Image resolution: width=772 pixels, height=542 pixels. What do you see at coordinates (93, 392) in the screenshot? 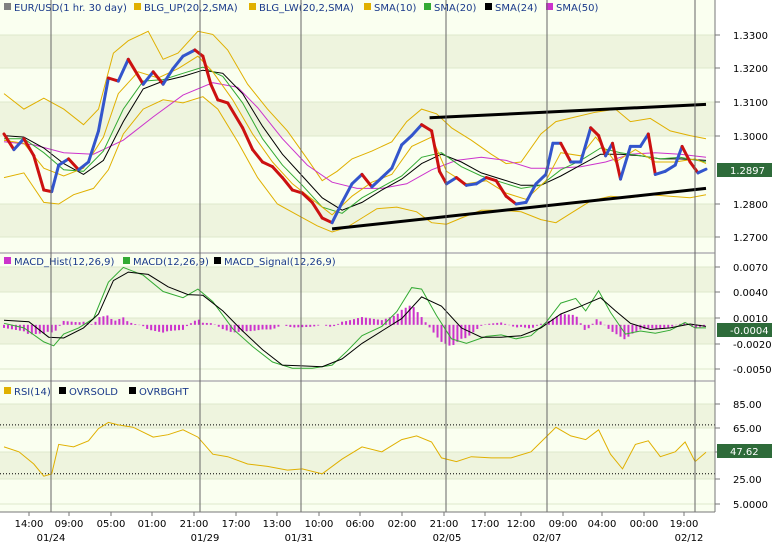
I see `legend-ovrsold: OVRSOLD` at bounding box center [93, 392].